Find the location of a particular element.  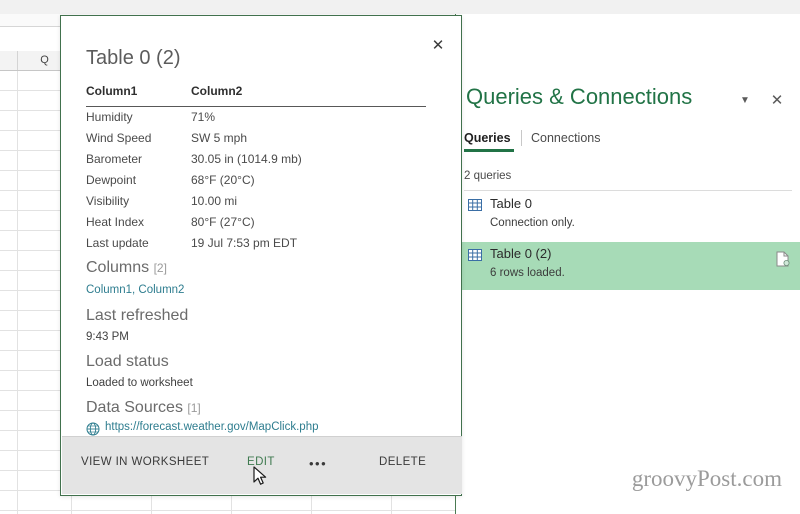

table-cell: 80°F (27°C) is located at coordinates (223, 222).